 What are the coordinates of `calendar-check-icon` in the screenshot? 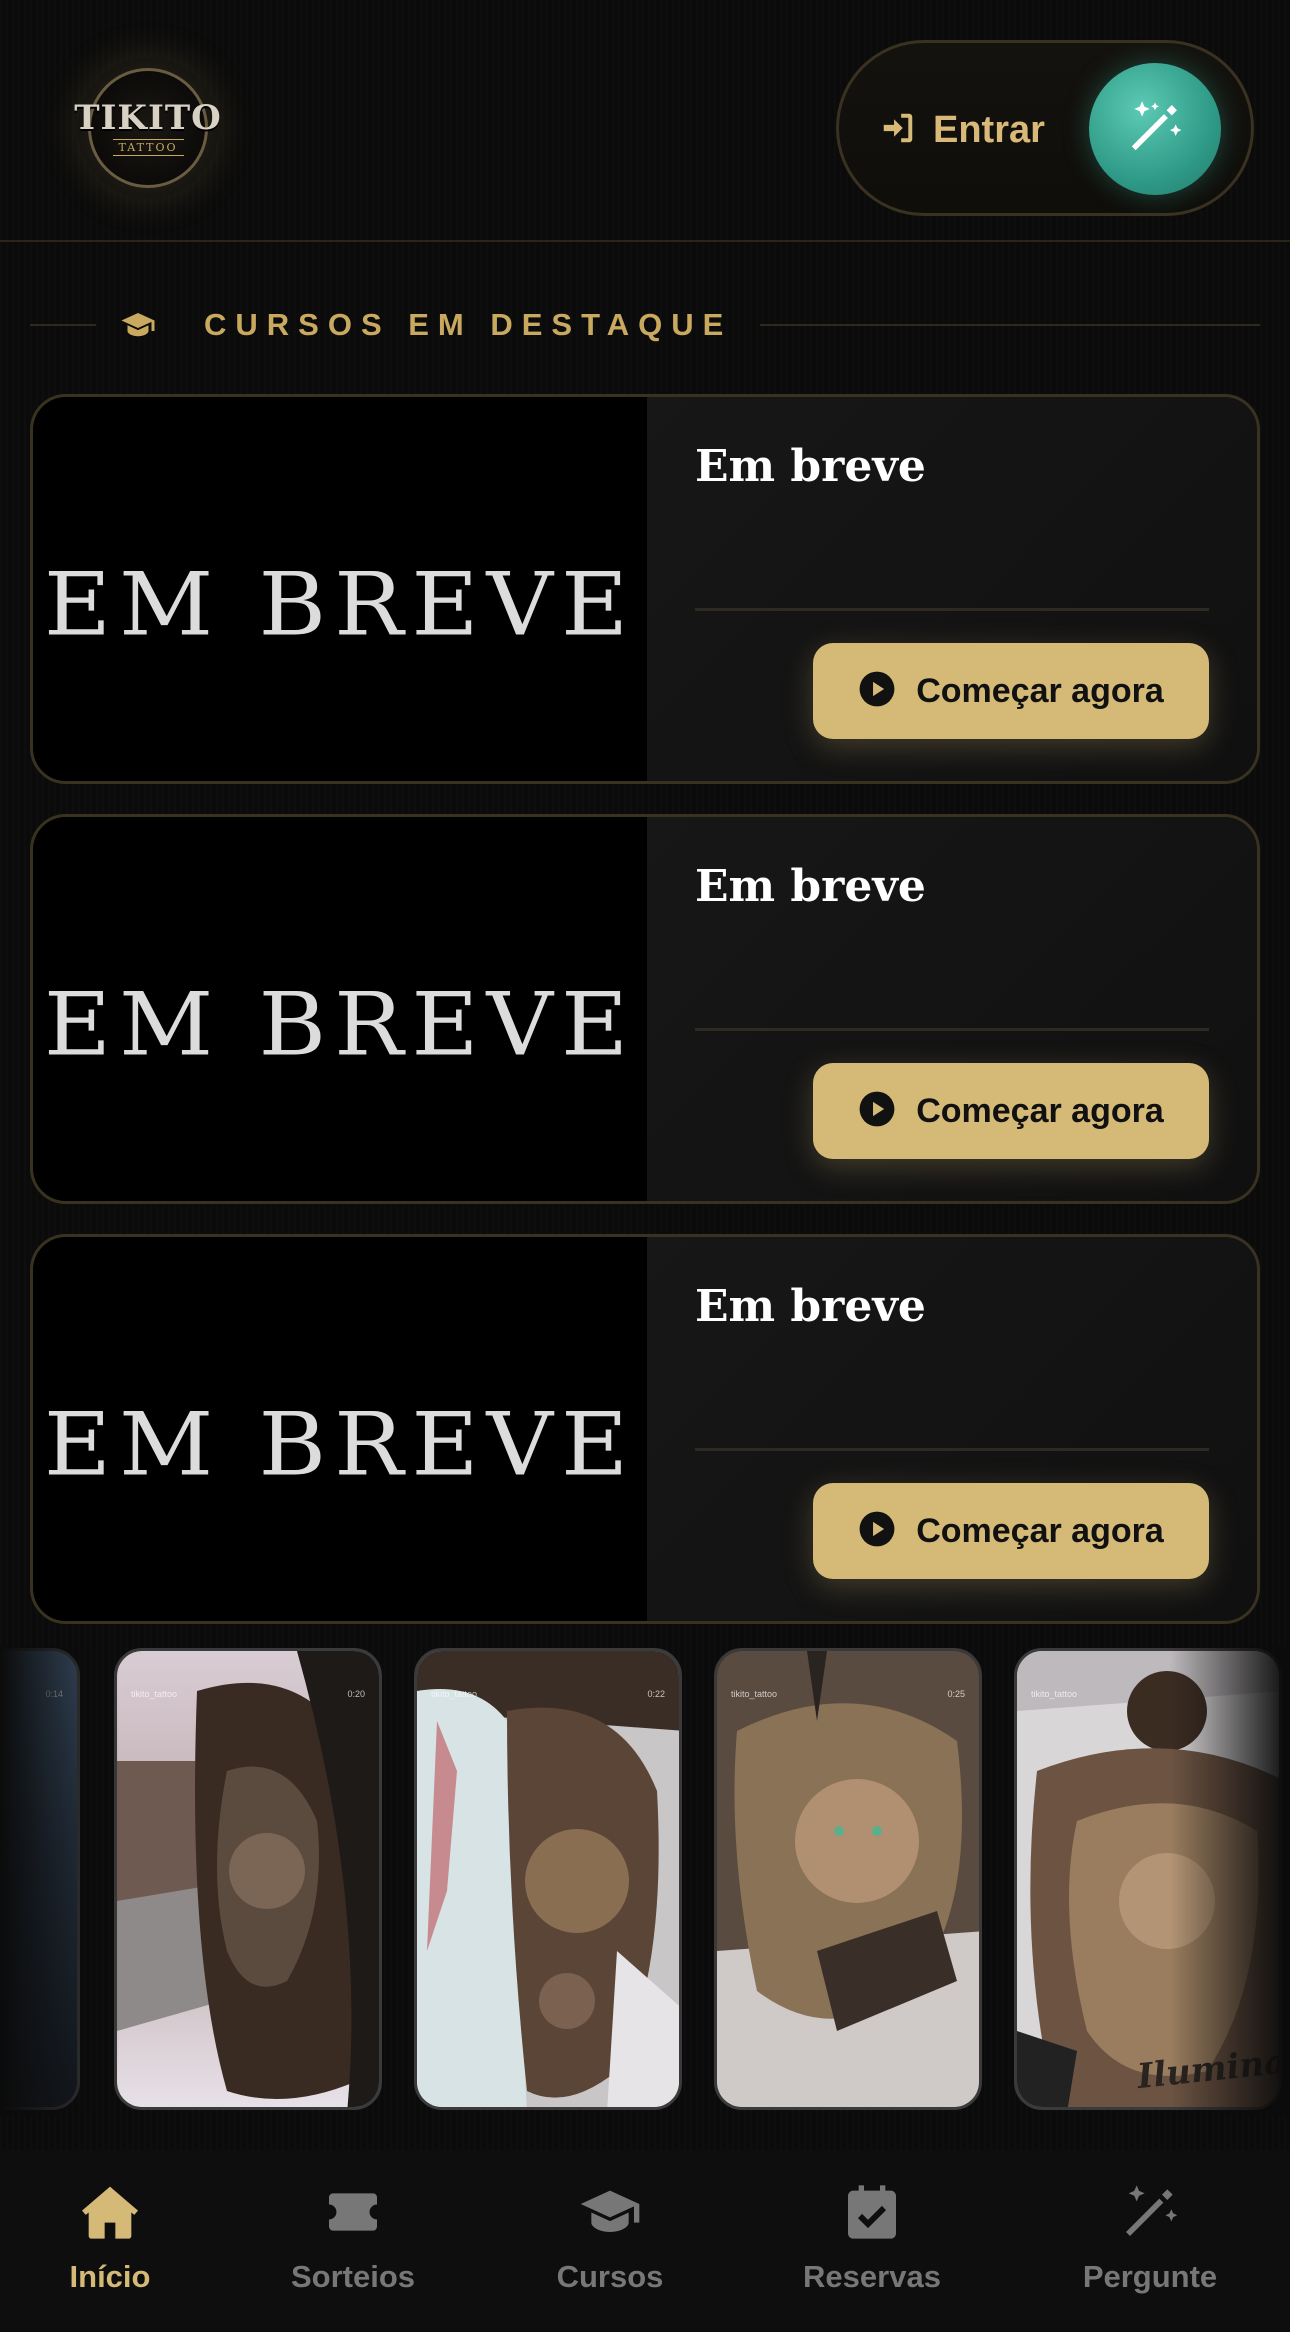 It's located at (872, 2214).